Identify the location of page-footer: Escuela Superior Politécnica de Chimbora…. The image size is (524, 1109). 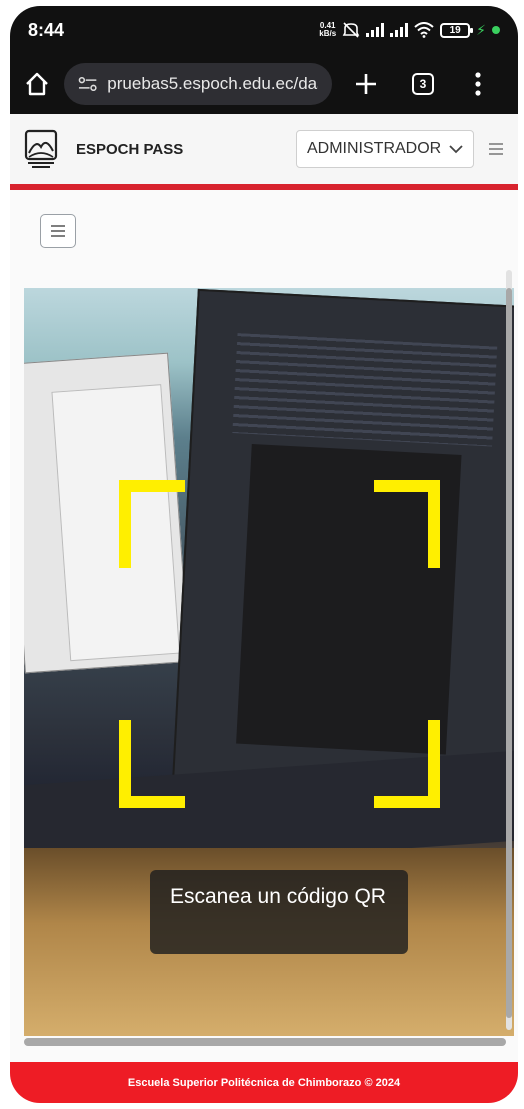
(264, 1082).